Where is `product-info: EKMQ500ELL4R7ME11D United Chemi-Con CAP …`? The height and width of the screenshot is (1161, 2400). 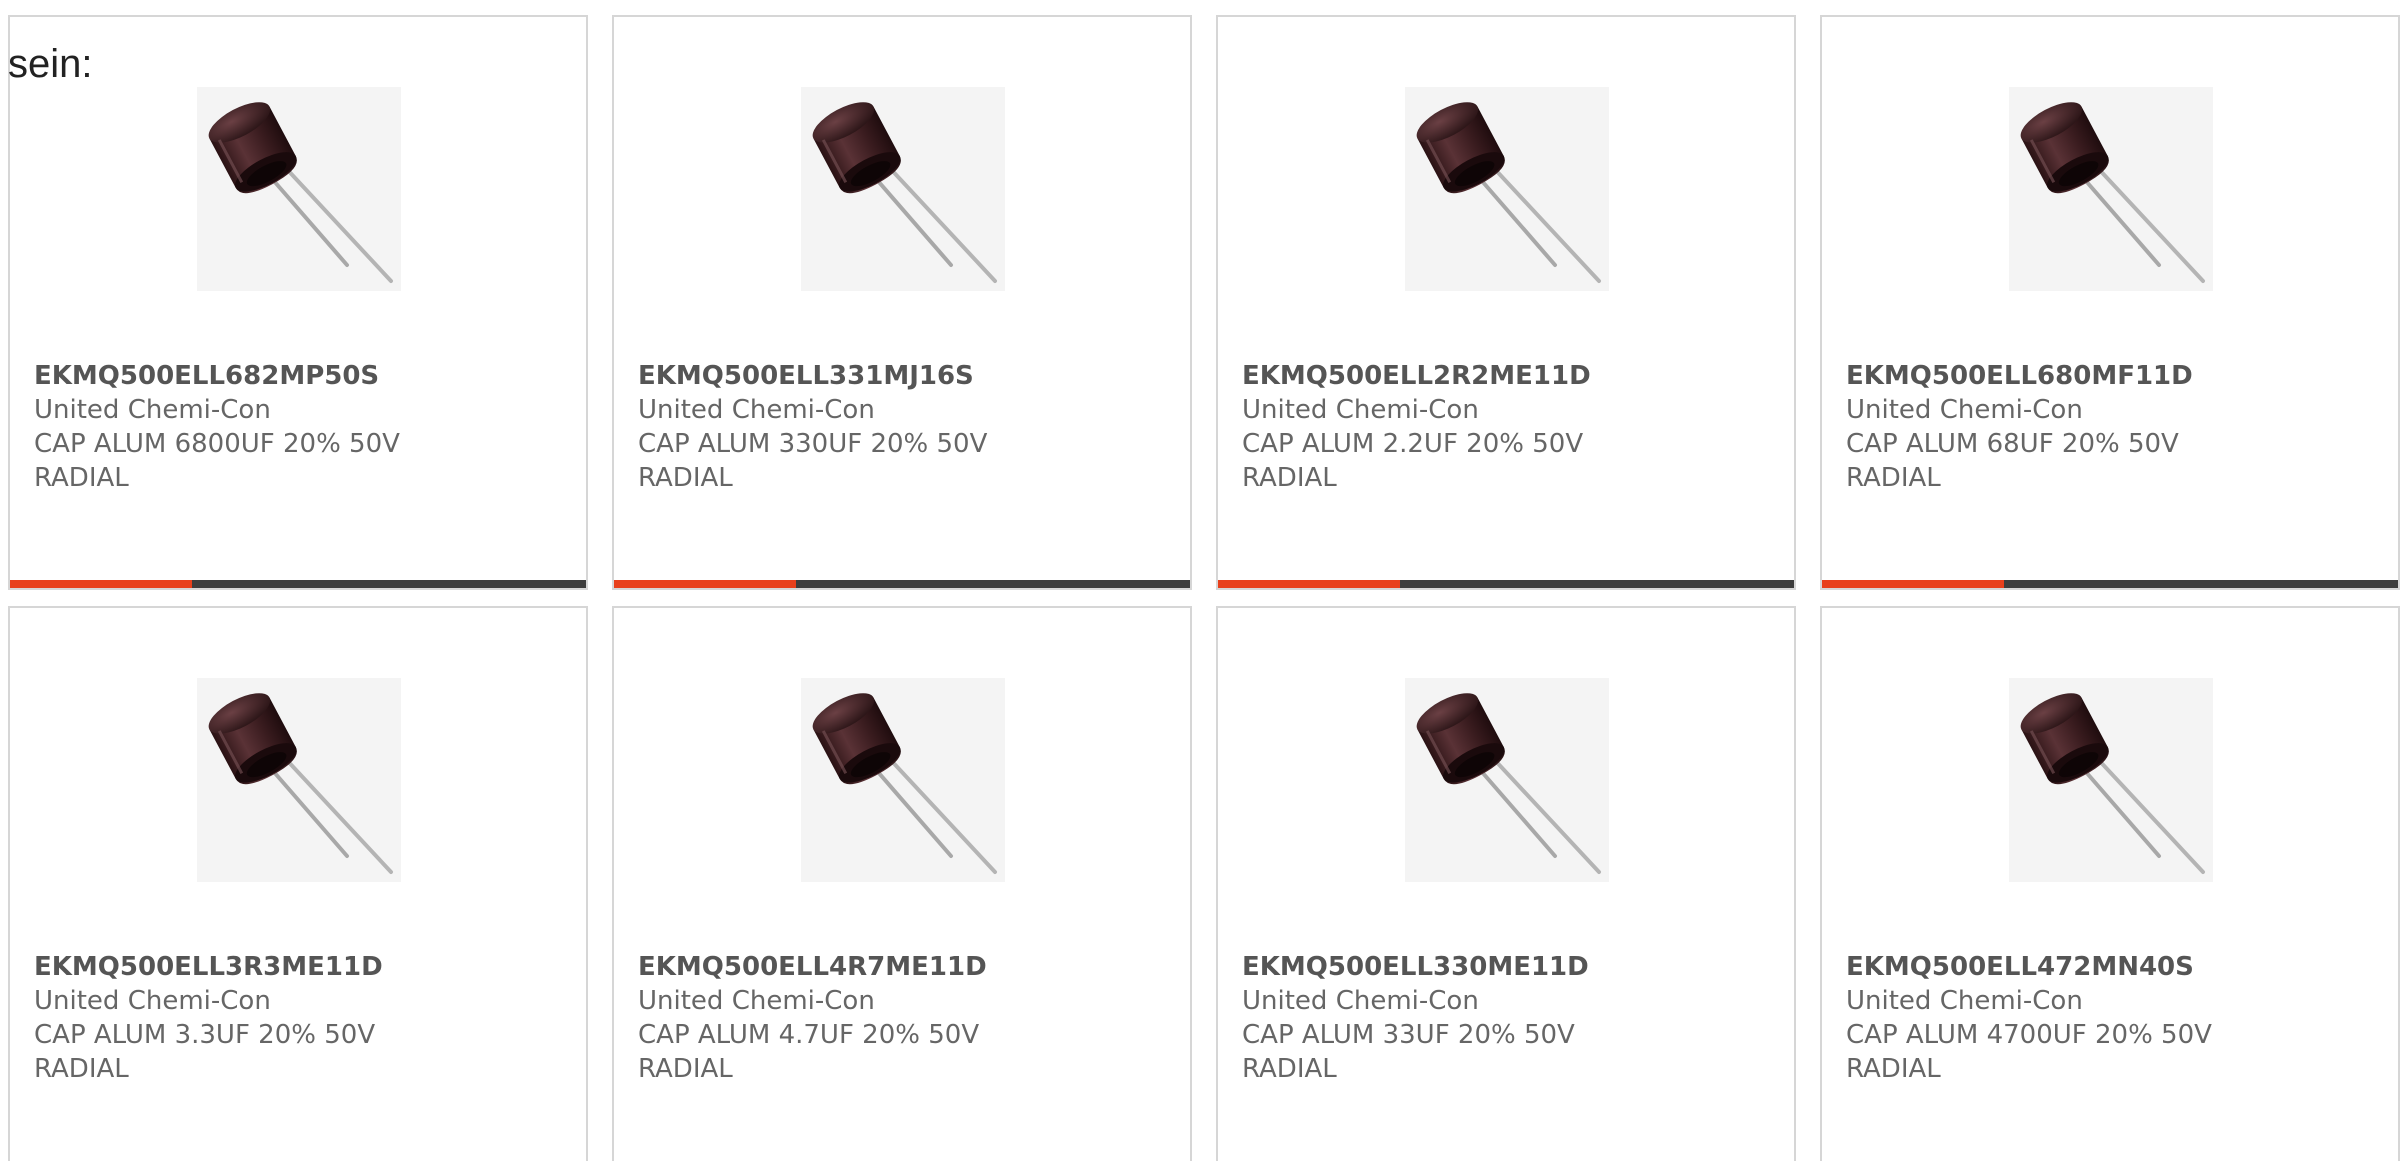
product-info: EKMQ500ELL4R7ME11D United Chemi-Con CAP … is located at coordinates (904, 1018).